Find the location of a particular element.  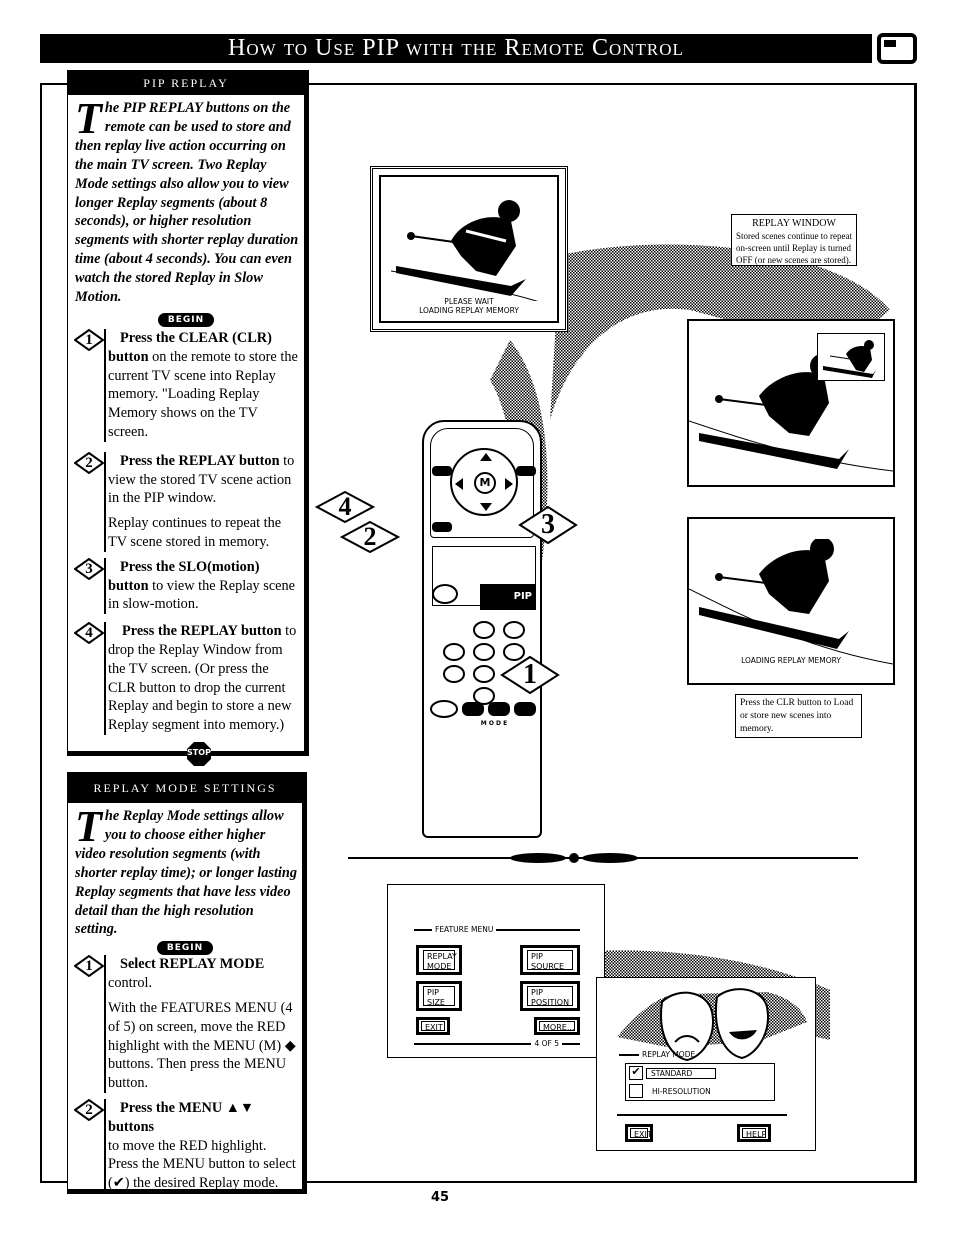

feature-menu-title: FEATURE MENU is located at coordinates (497, 929).